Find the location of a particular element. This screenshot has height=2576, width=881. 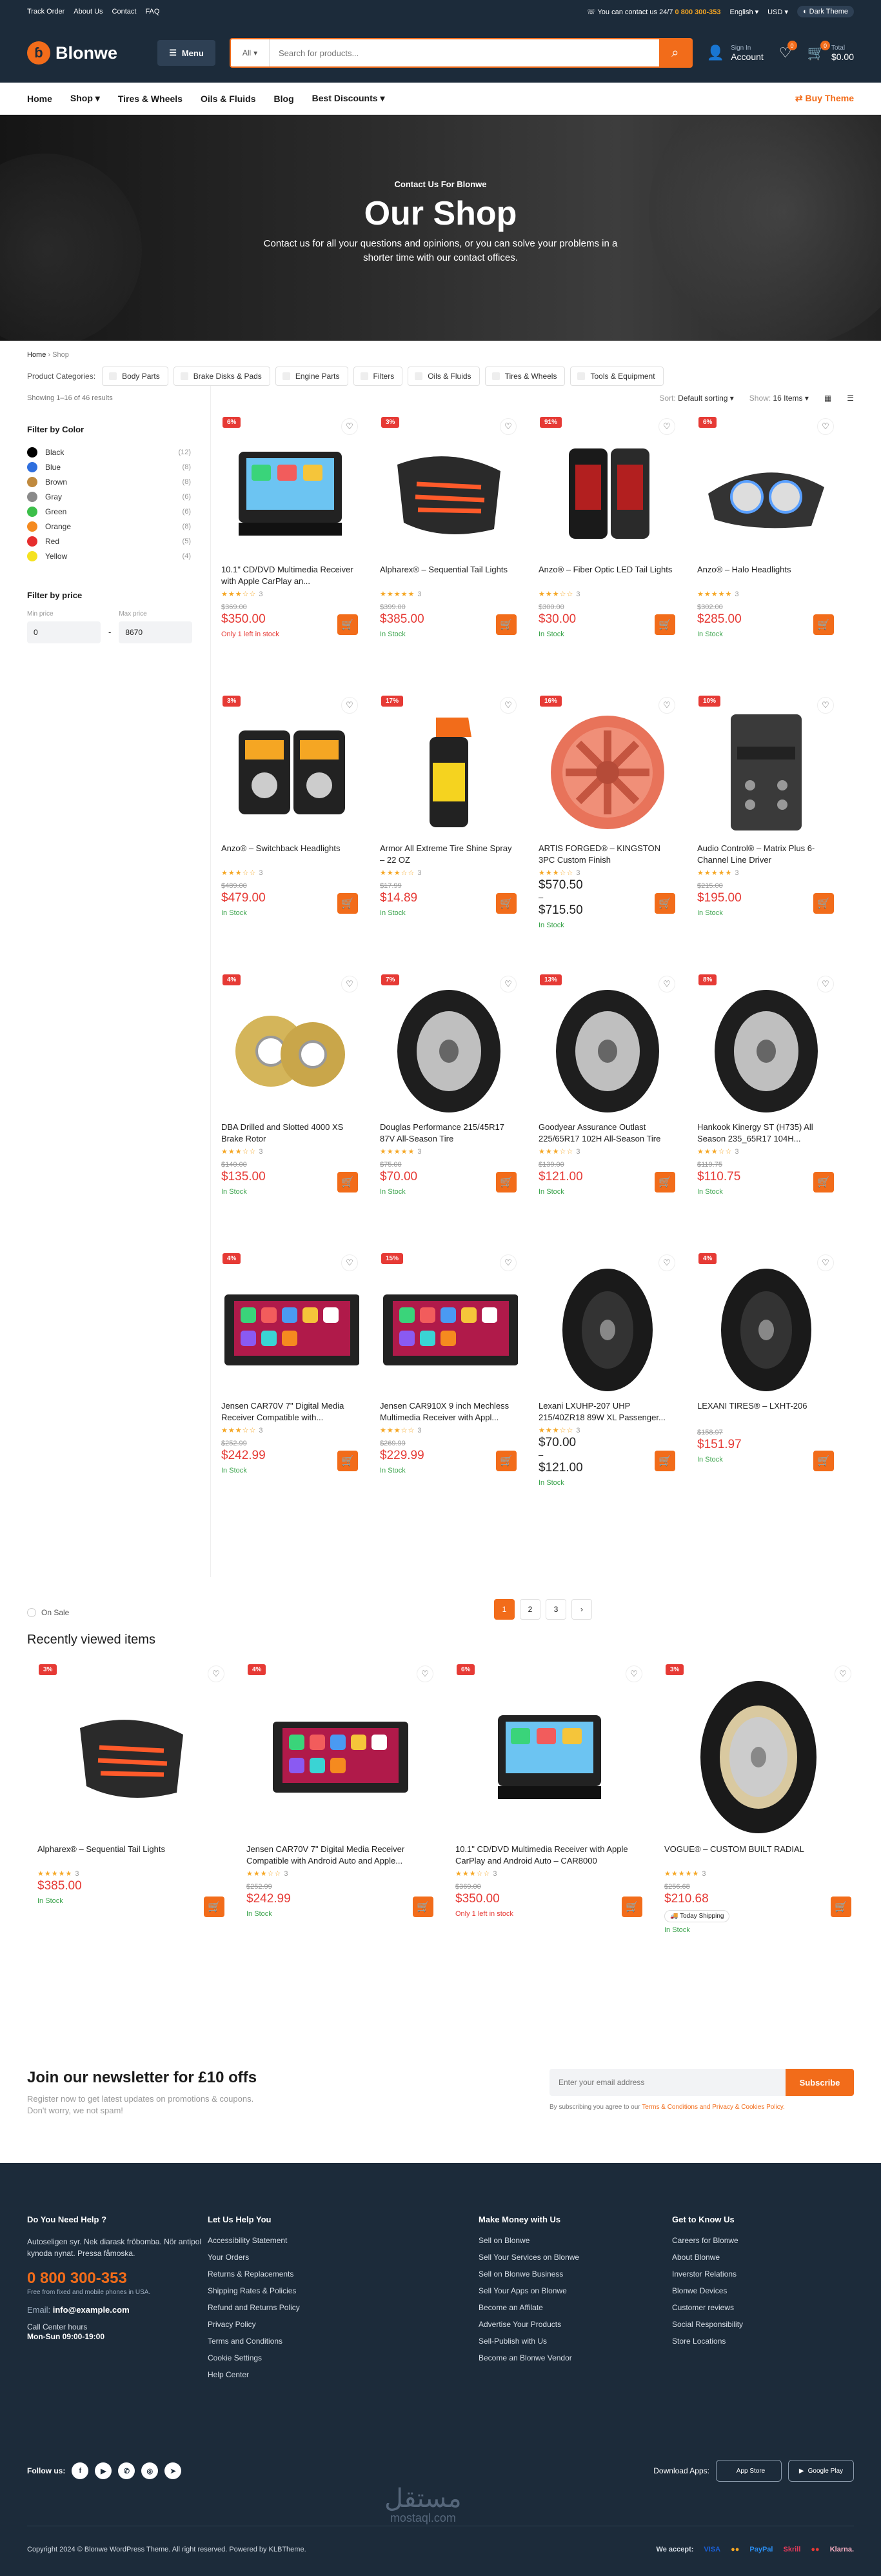

product-image-head is located at coordinates (766, 494).